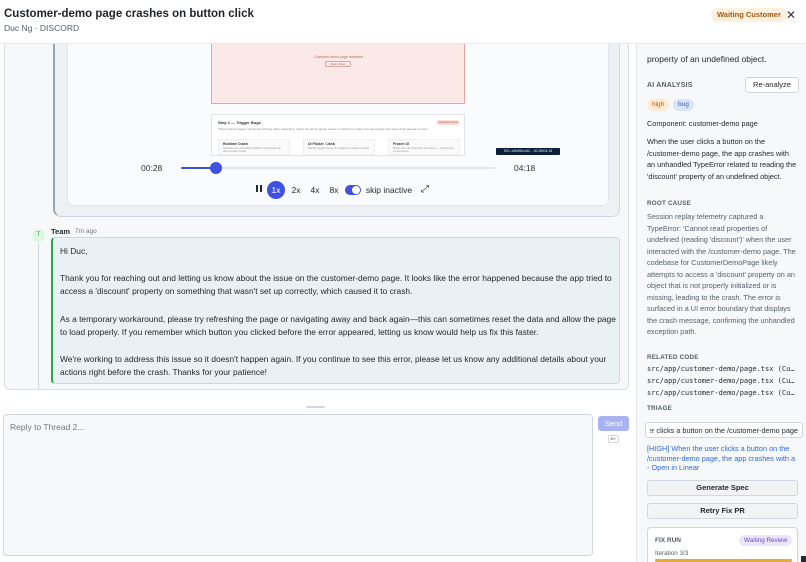 This screenshot has height=562, width=806. What do you see at coordinates (389, 190) in the screenshot?
I see `skip-inactive-label: skip inactive` at bounding box center [389, 190].